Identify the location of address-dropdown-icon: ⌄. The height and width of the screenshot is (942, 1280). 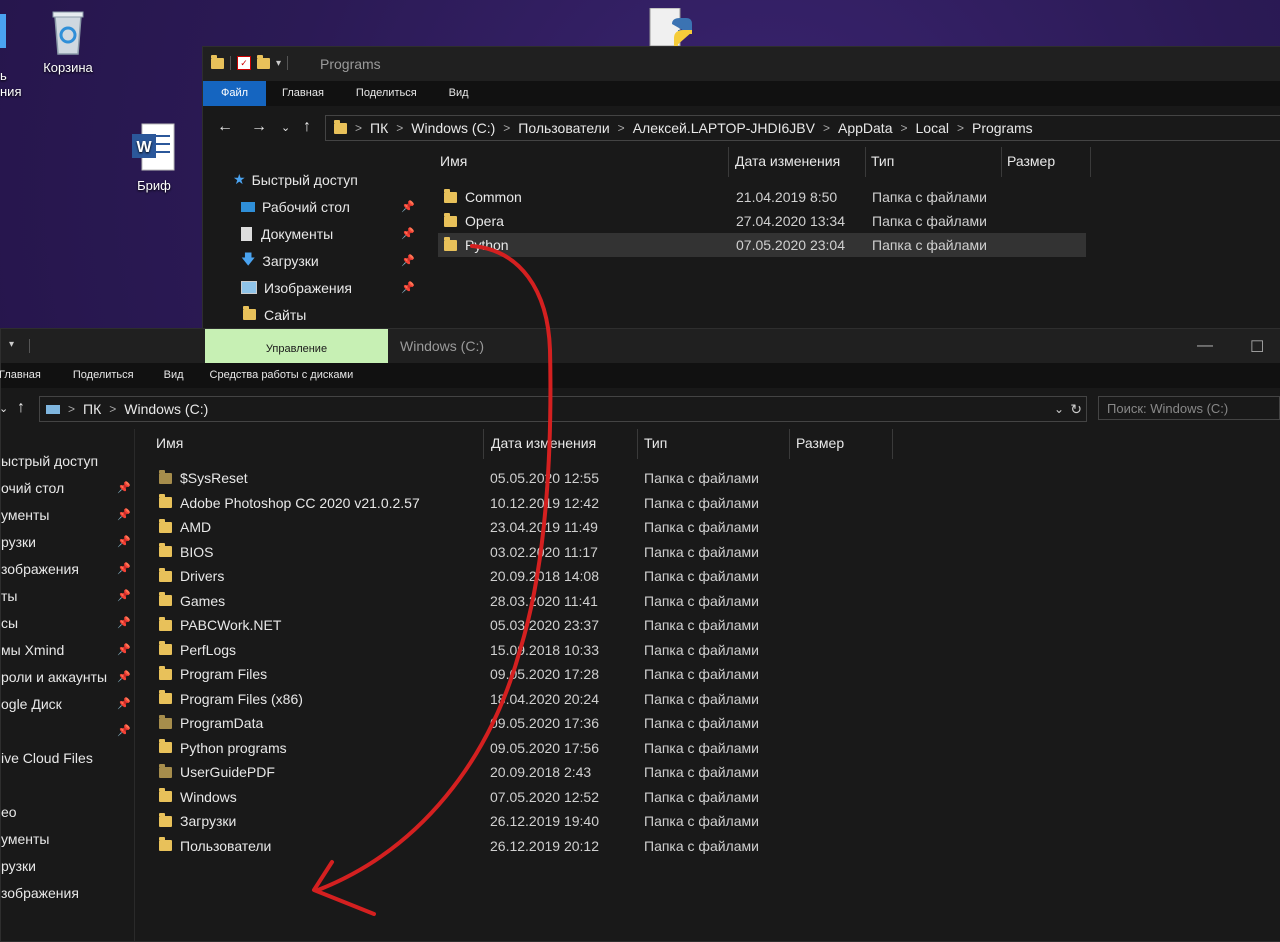
(1059, 409).